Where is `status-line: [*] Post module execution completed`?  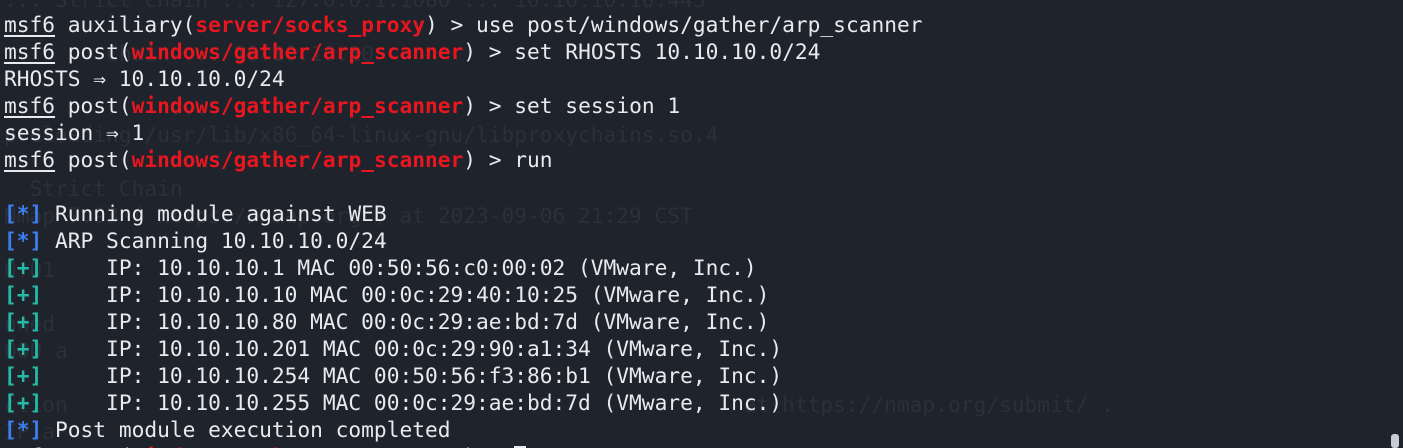 status-line: [*] Post module execution completed is located at coordinates (463, 429).